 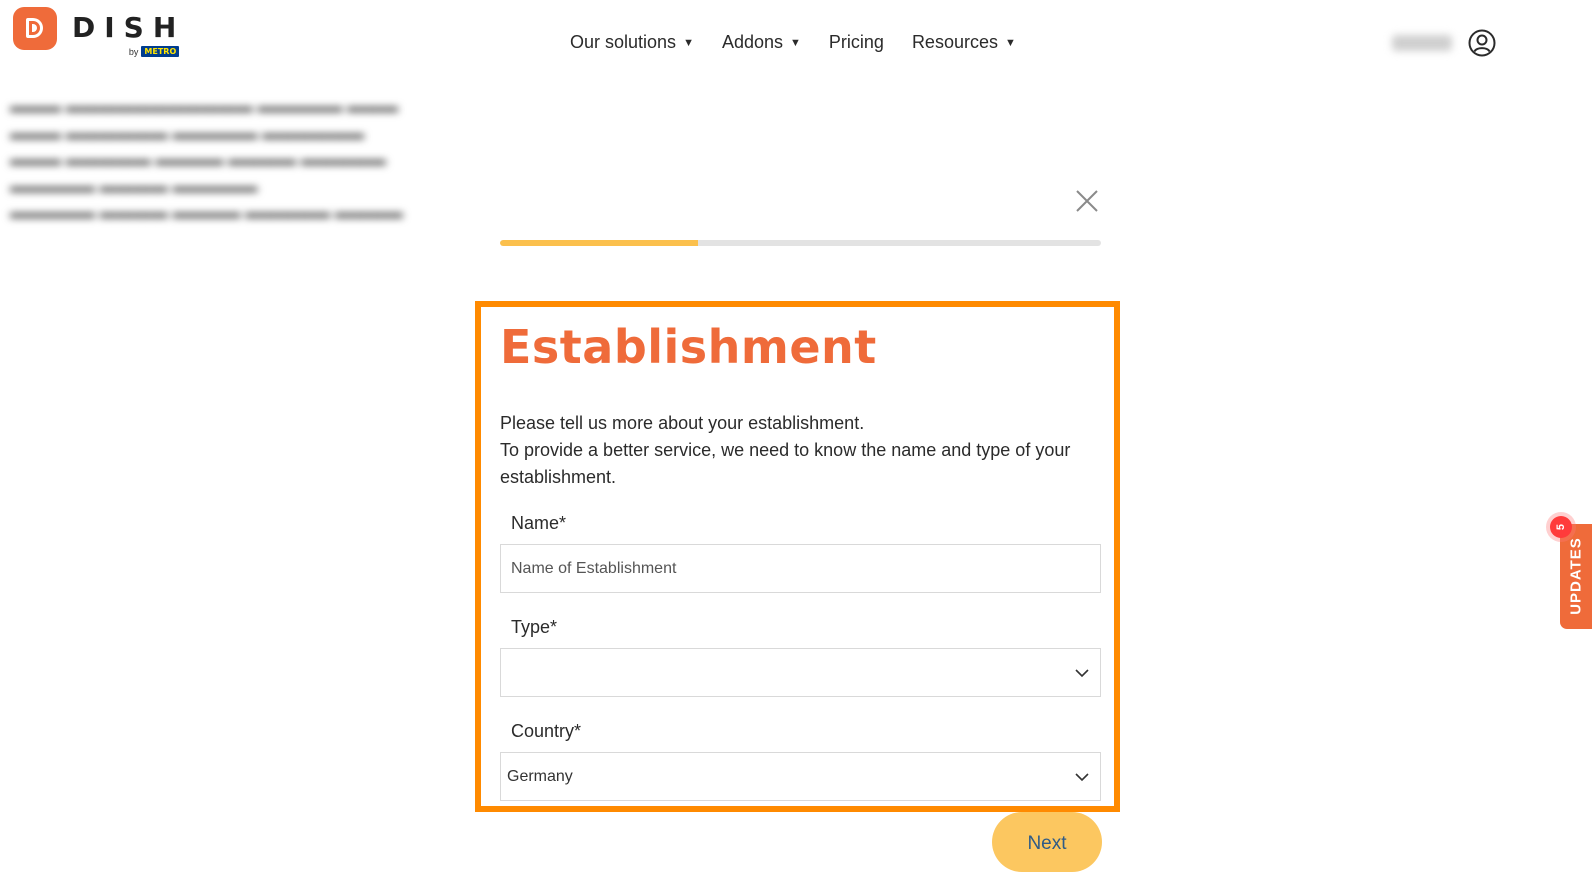 I want to click on nav-resources: Resources ▼, so click(x=964, y=42).